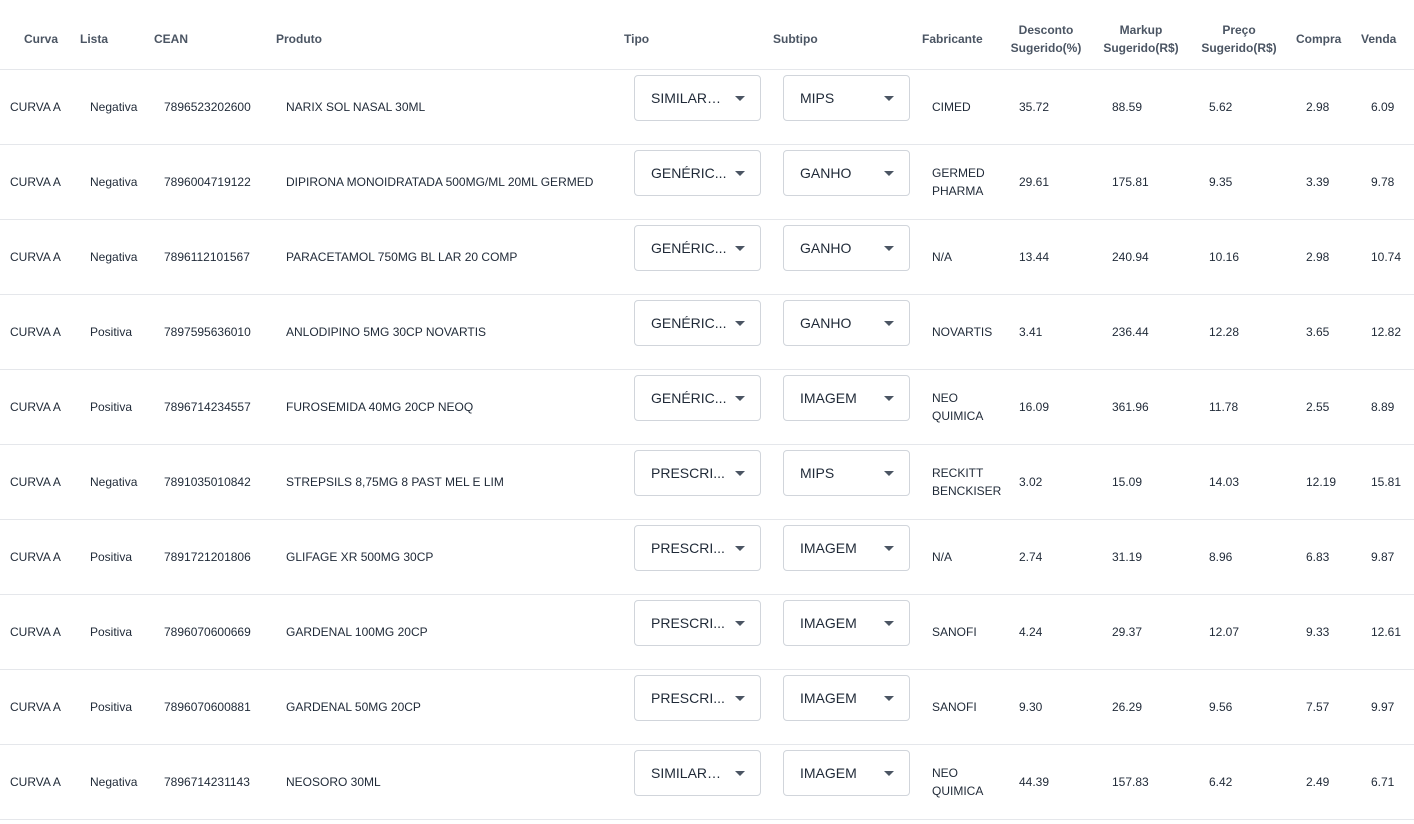  Describe the element at coordinates (942, 557) in the screenshot. I see `cell-fabricante: N/A` at that location.